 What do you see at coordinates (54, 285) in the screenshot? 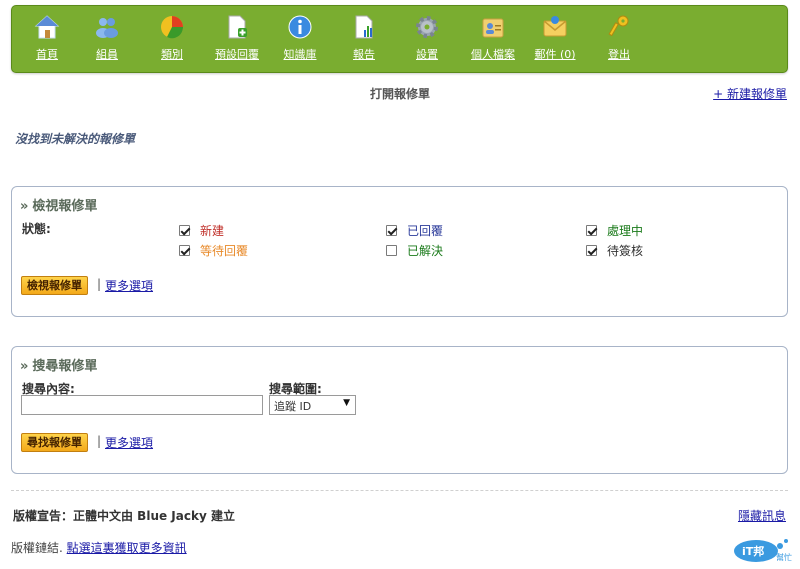
I see `view-tickets-button: 檢視報修單` at bounding box center [54, 285].